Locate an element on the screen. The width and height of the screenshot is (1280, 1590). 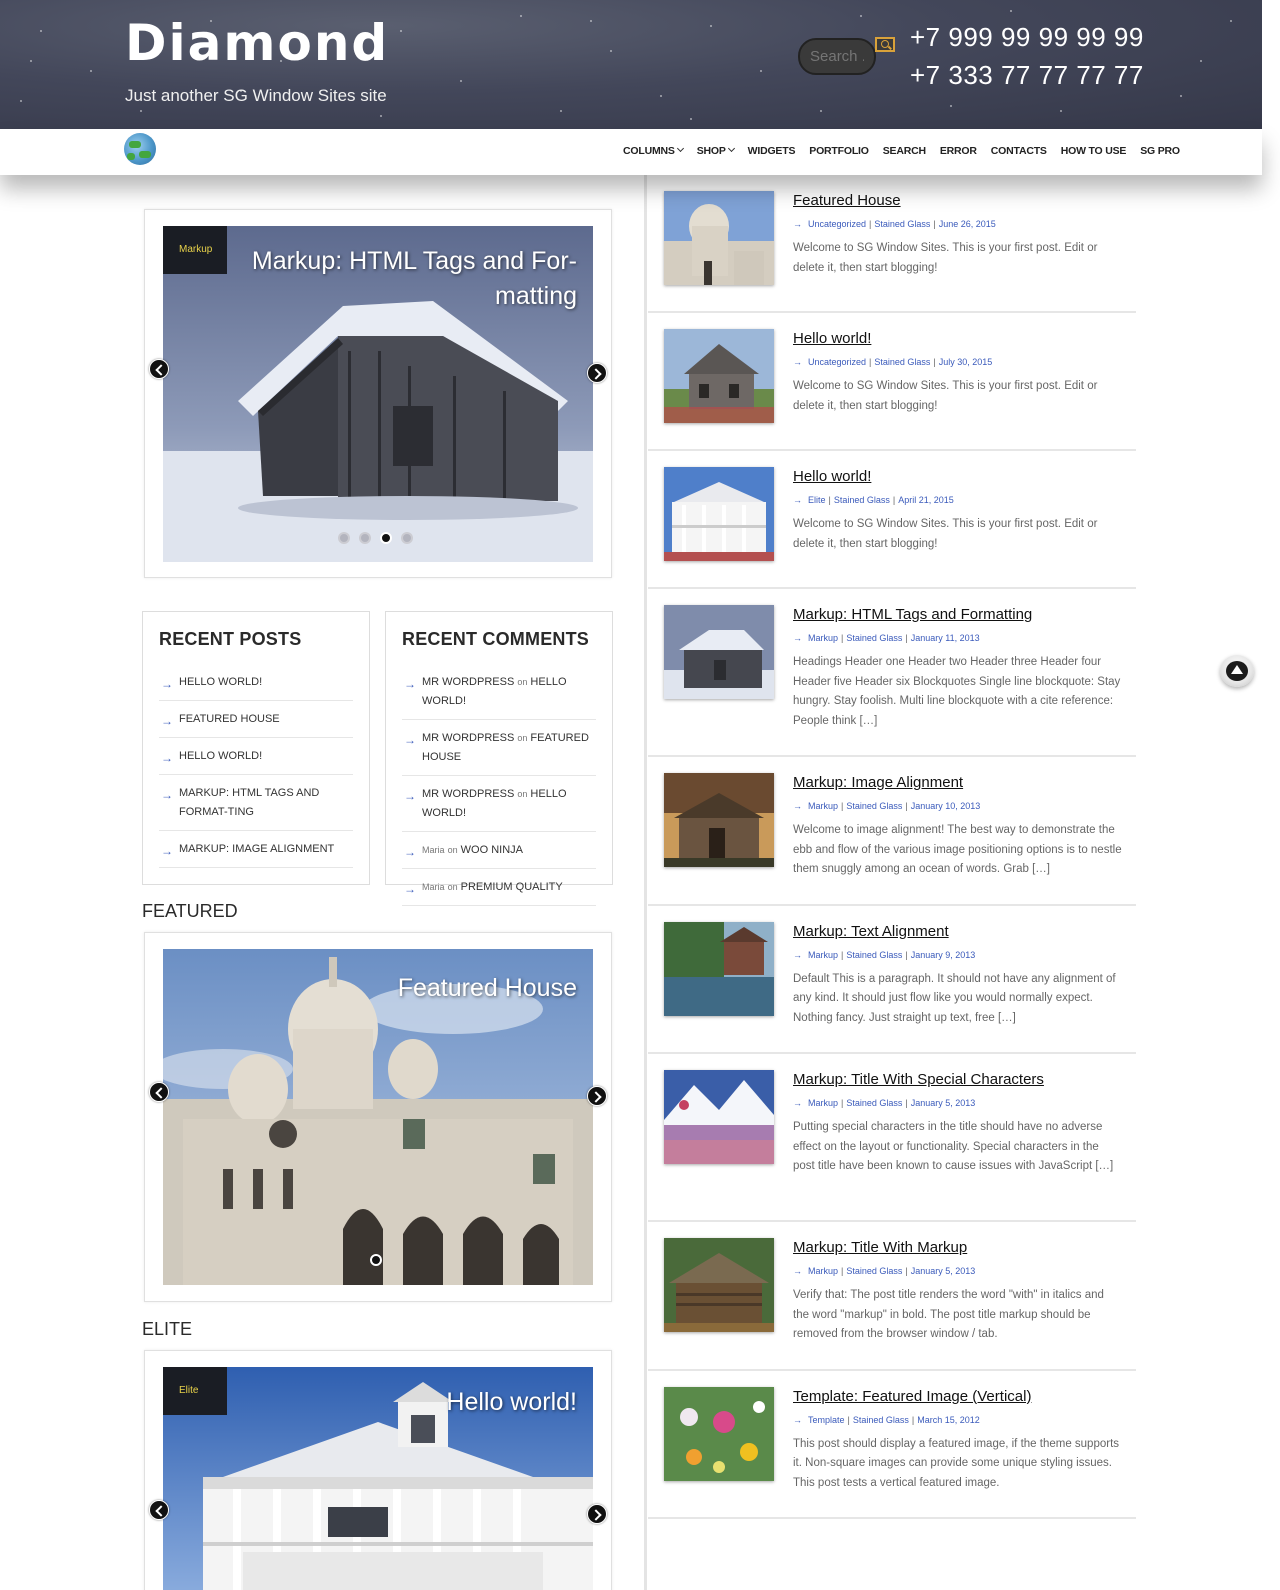
elite-slide-title: Hello world! is located at coordinates (511, 1402).